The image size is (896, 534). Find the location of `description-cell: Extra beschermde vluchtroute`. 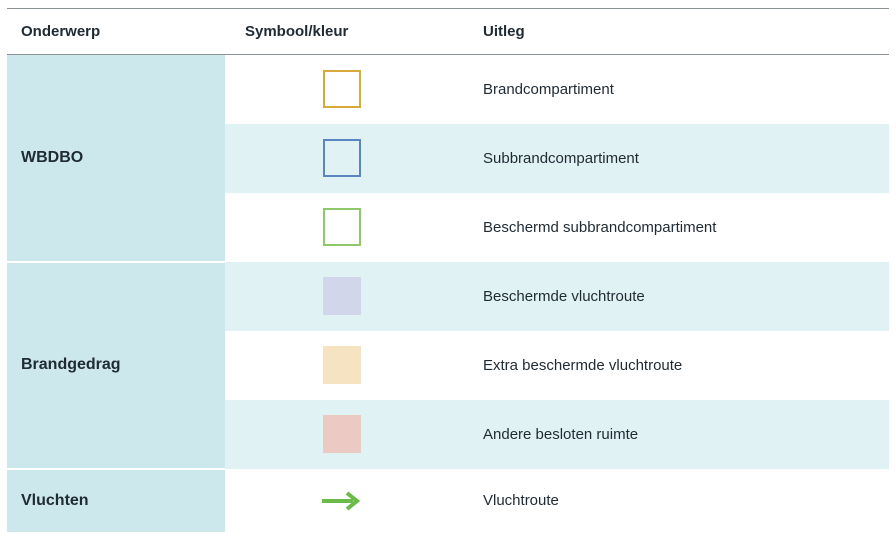

description-cell: Extra beschermde vluchtroute is located at coordinates (674, 365).